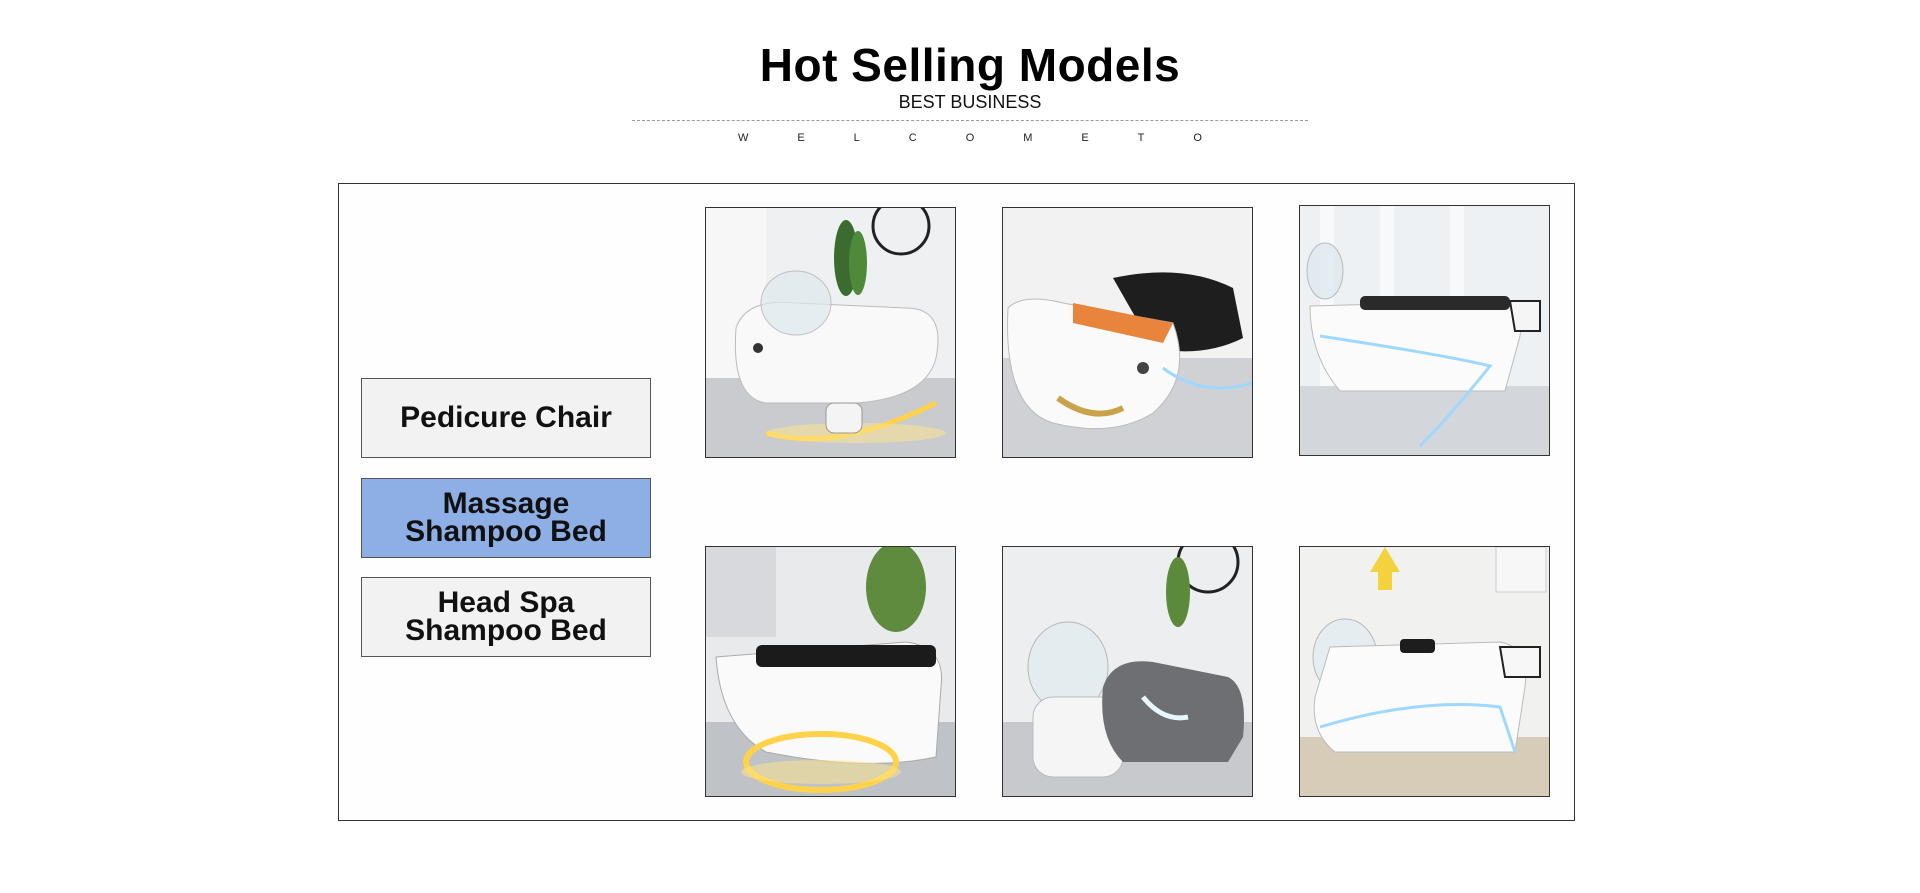 This screenshot has height=893, width=1920. What do you see at coordinates (970, 120) in the screenshot?
I see `divider` at bounding box center [970, 120].